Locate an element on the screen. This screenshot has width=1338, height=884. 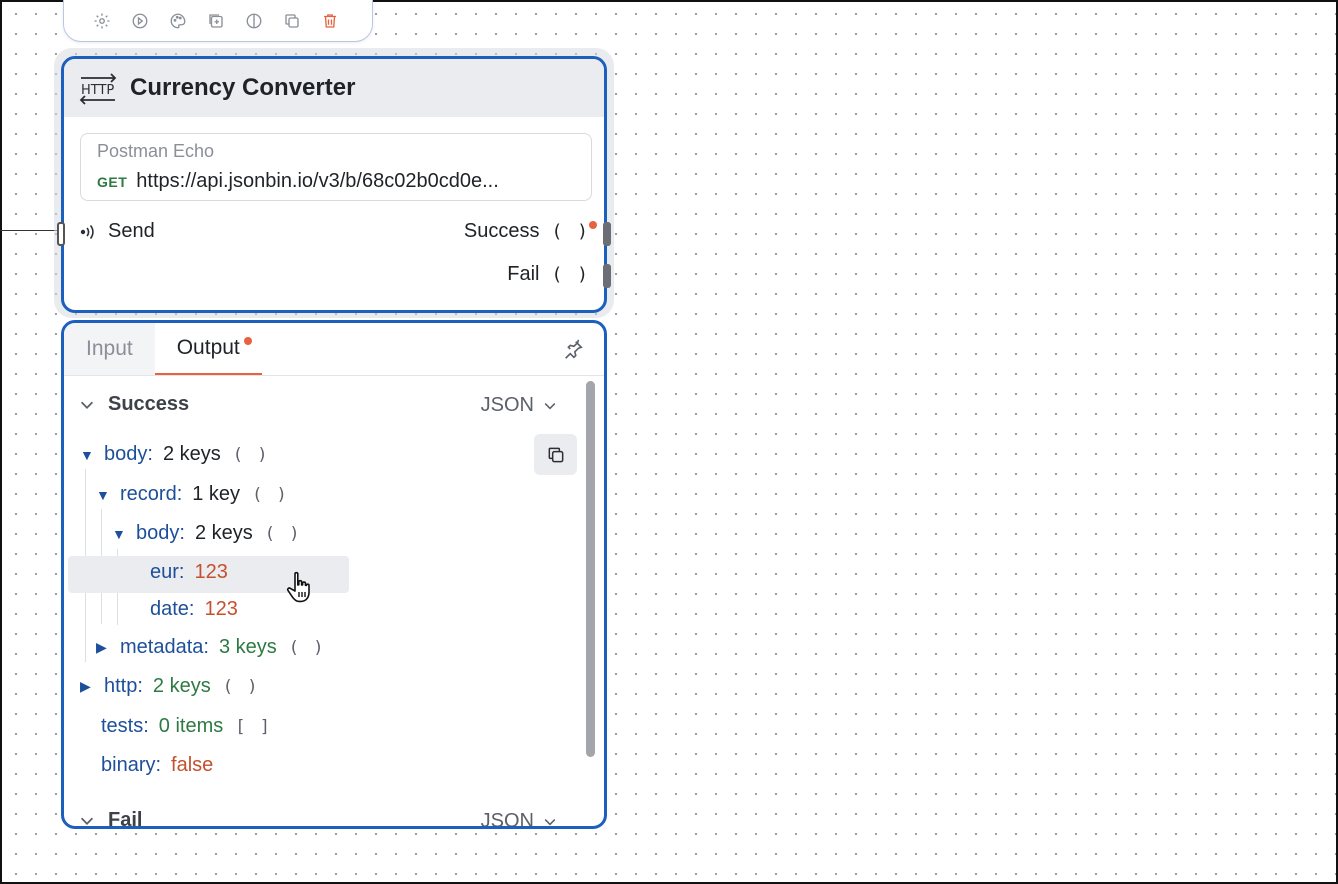
send-label: Send is located at coordinates (131, 231).